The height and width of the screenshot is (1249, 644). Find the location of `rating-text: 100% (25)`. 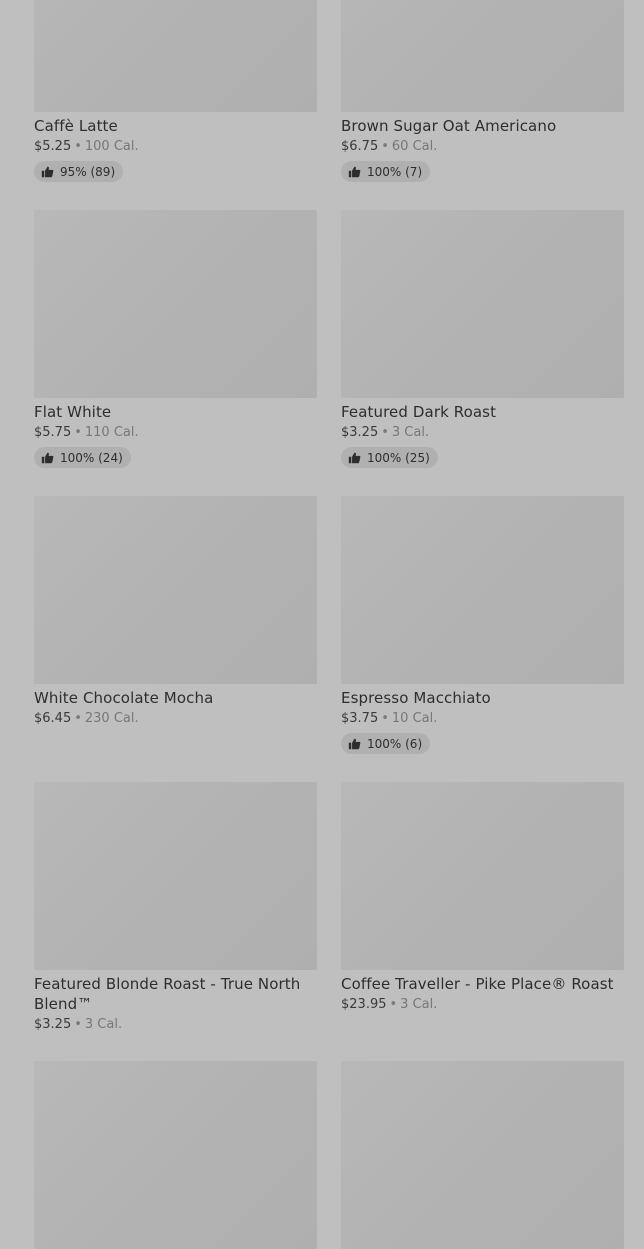

rating-text: 100% (25) is located at coordinates (398, 457).